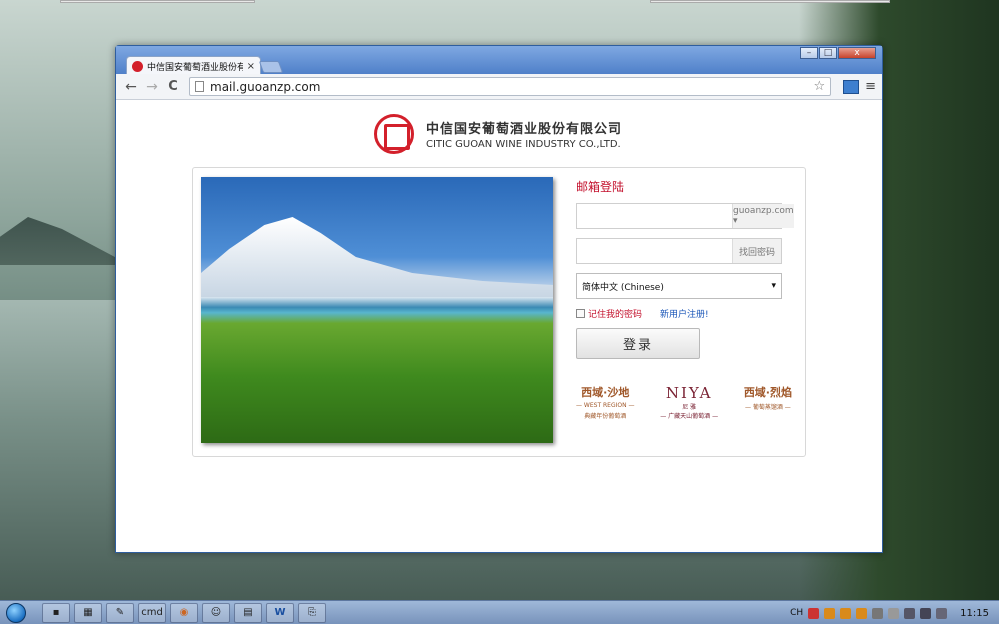 The image size is (999, 624). Describe the element at coordinates (173, 86) in the screenshot. I see `reload-icon: C` at that location.